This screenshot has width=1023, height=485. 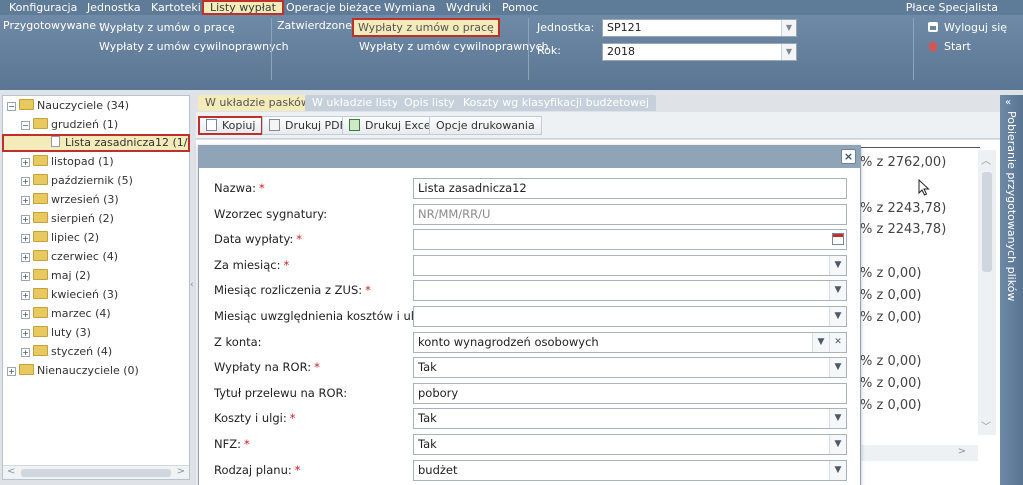 I want to click on unit-label: Jednostka:, so click(x=566, y=27).